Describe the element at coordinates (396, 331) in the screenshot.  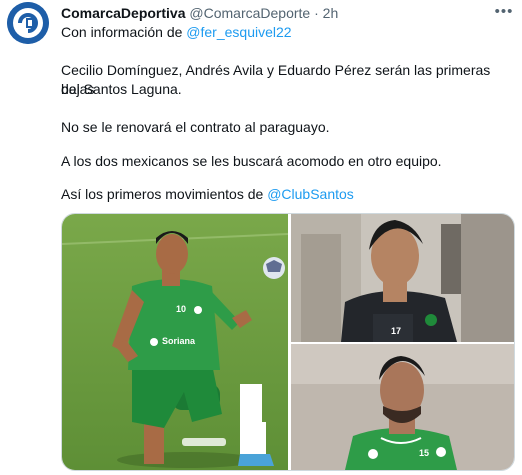
I see `jersey-number-17: 17` at that location.